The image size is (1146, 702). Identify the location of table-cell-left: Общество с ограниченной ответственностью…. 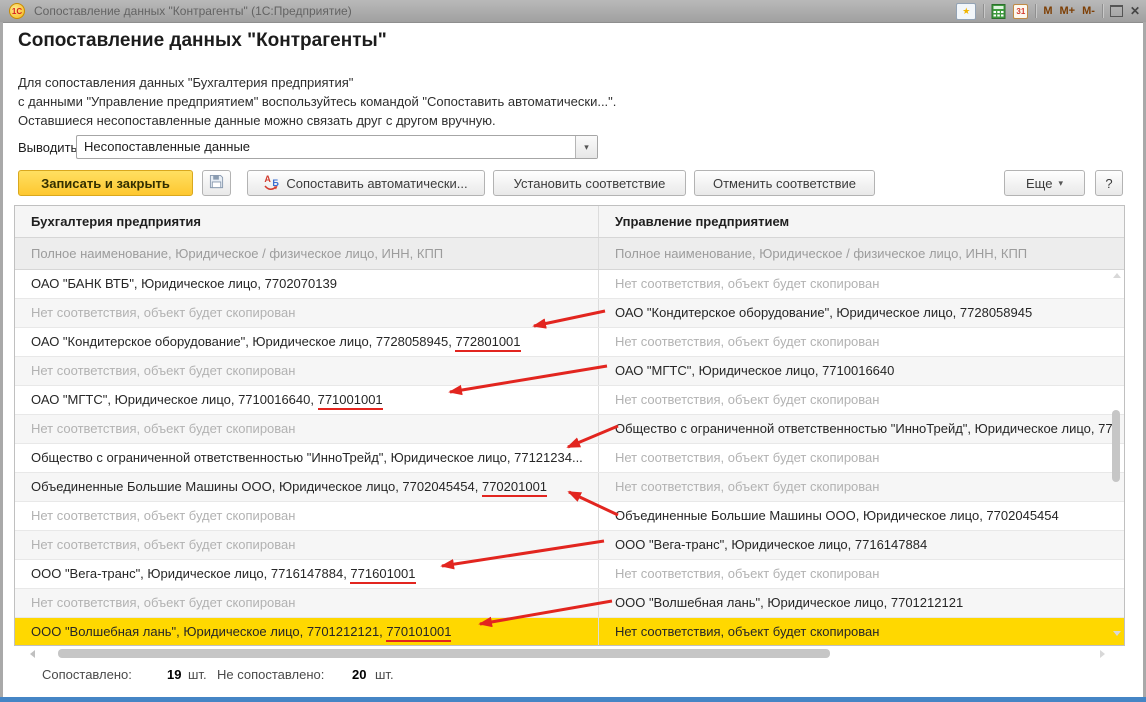
(306, 458).